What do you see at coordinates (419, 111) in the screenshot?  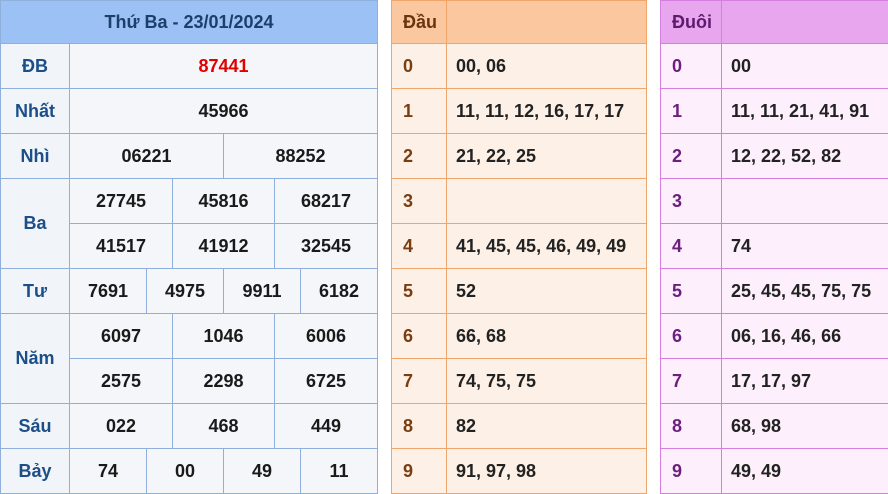 I see `head-digit: 1` at bounding box center [419, 111].